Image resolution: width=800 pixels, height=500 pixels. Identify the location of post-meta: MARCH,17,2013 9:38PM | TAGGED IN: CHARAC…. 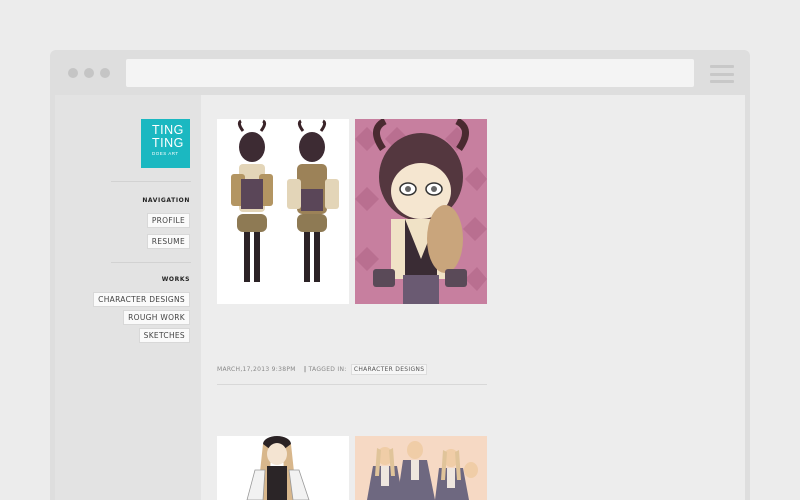
(322, 369).